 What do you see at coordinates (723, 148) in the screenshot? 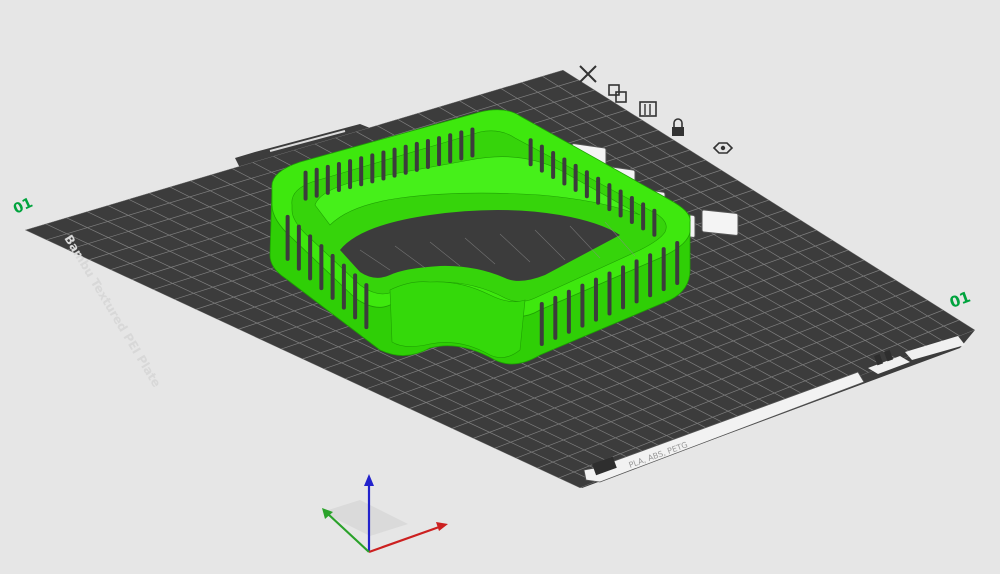
I see `settings-icon` at bounding box center [723, 148].